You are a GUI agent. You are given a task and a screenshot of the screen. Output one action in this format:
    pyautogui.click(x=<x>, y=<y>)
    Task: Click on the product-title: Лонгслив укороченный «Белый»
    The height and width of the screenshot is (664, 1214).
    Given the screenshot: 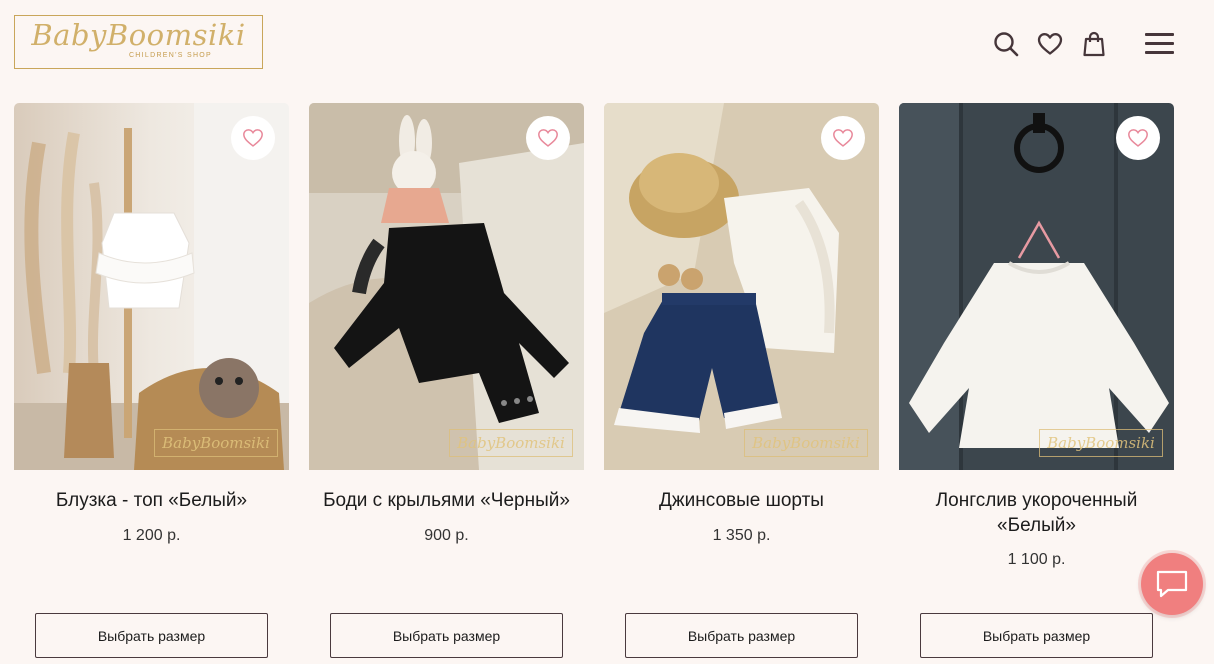 What is the action you would take?
    pyautogui.click(x=1036, y=513)
    